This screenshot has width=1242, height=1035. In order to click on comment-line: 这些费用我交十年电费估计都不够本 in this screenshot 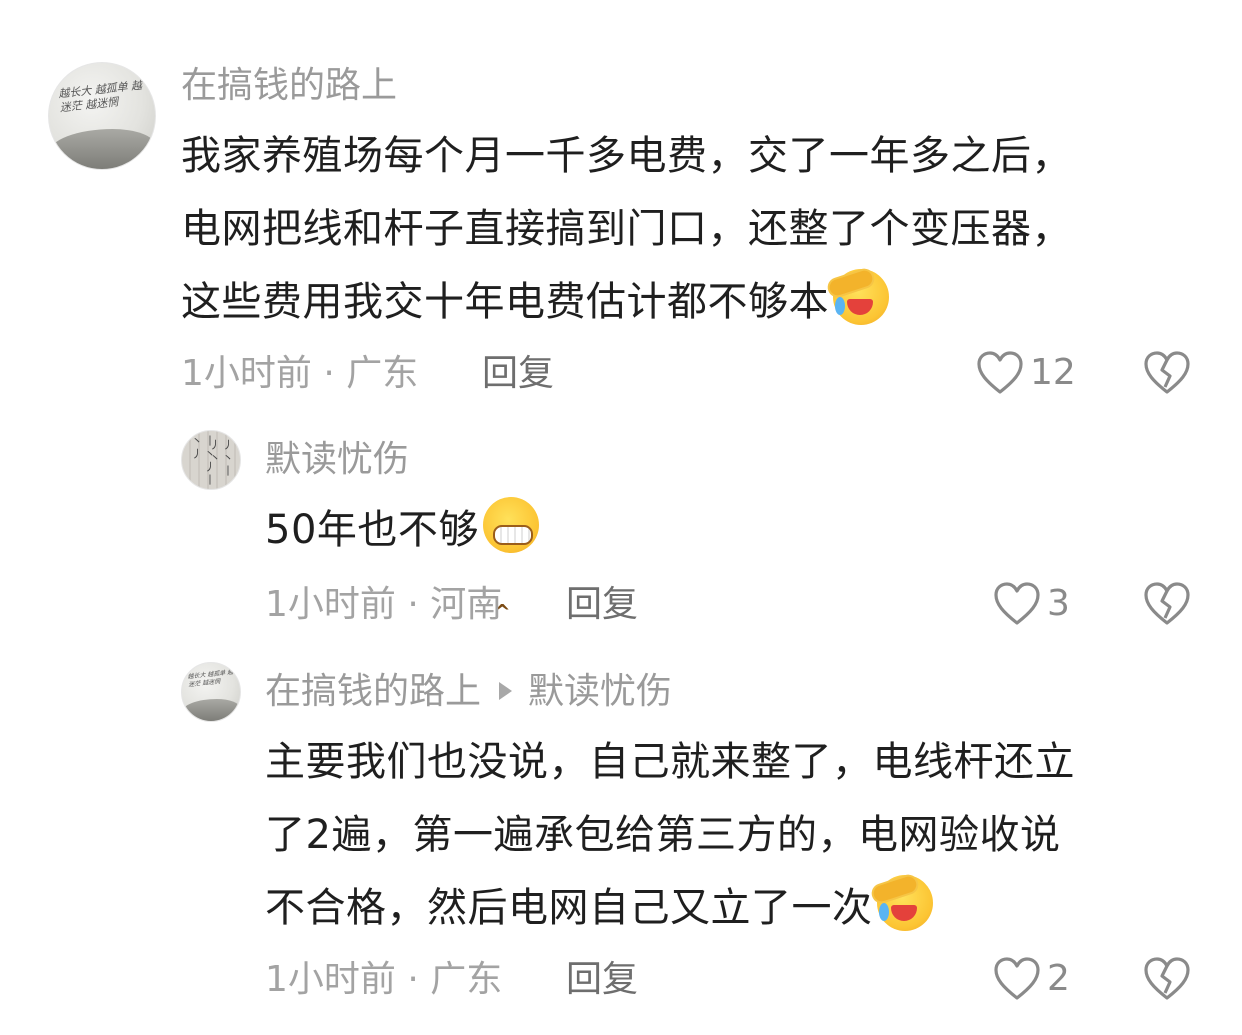, I will do `click(686, 302)`.